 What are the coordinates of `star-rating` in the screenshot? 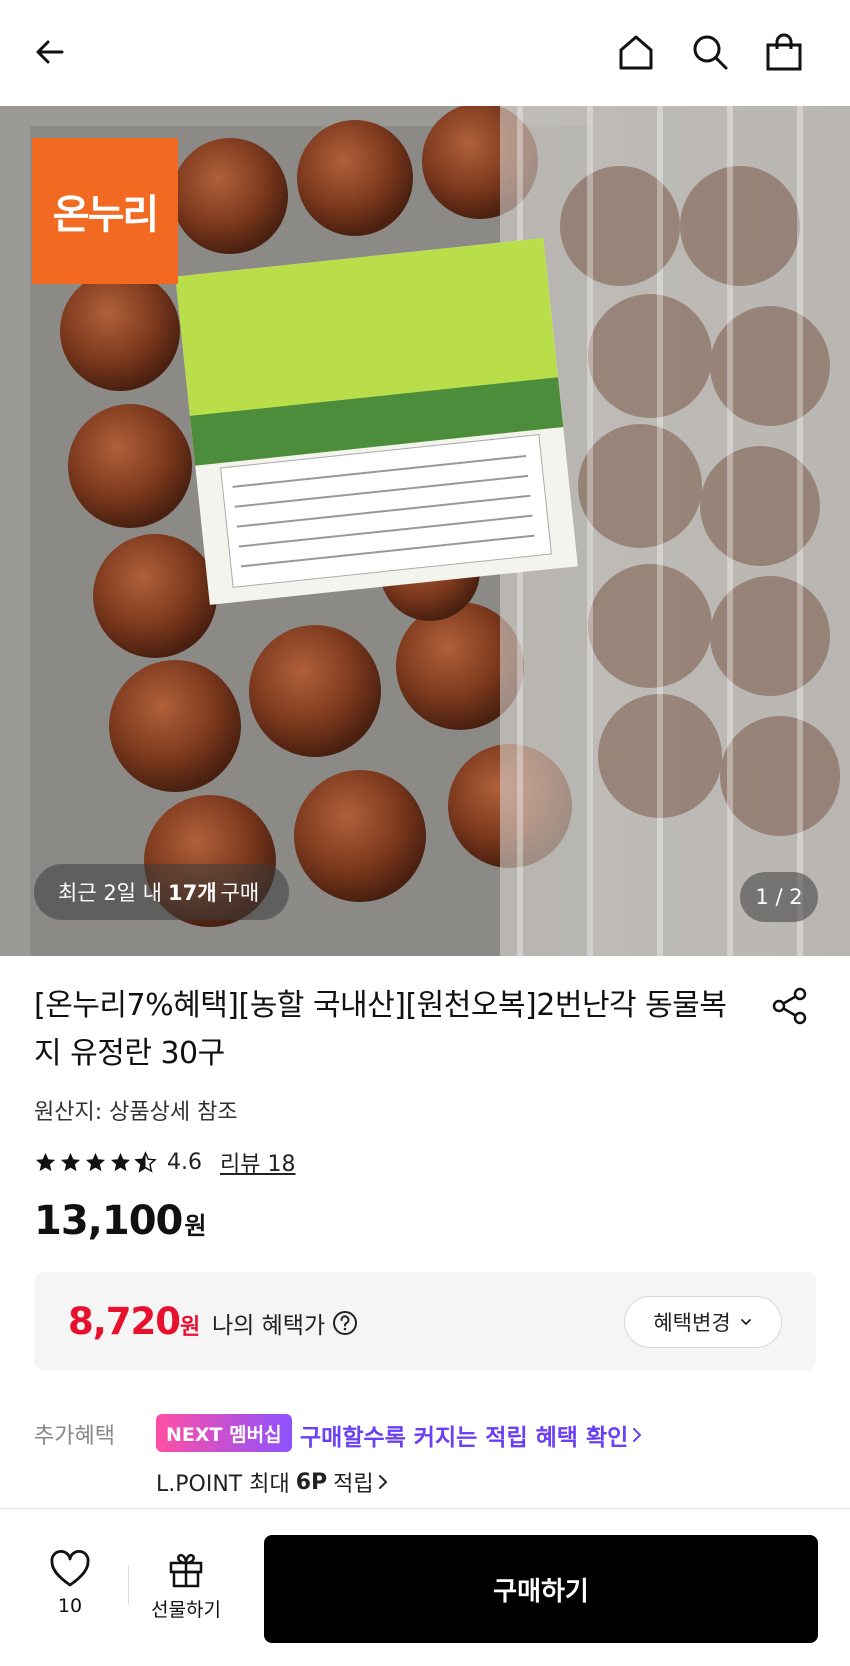 It's located at (95, 1162).